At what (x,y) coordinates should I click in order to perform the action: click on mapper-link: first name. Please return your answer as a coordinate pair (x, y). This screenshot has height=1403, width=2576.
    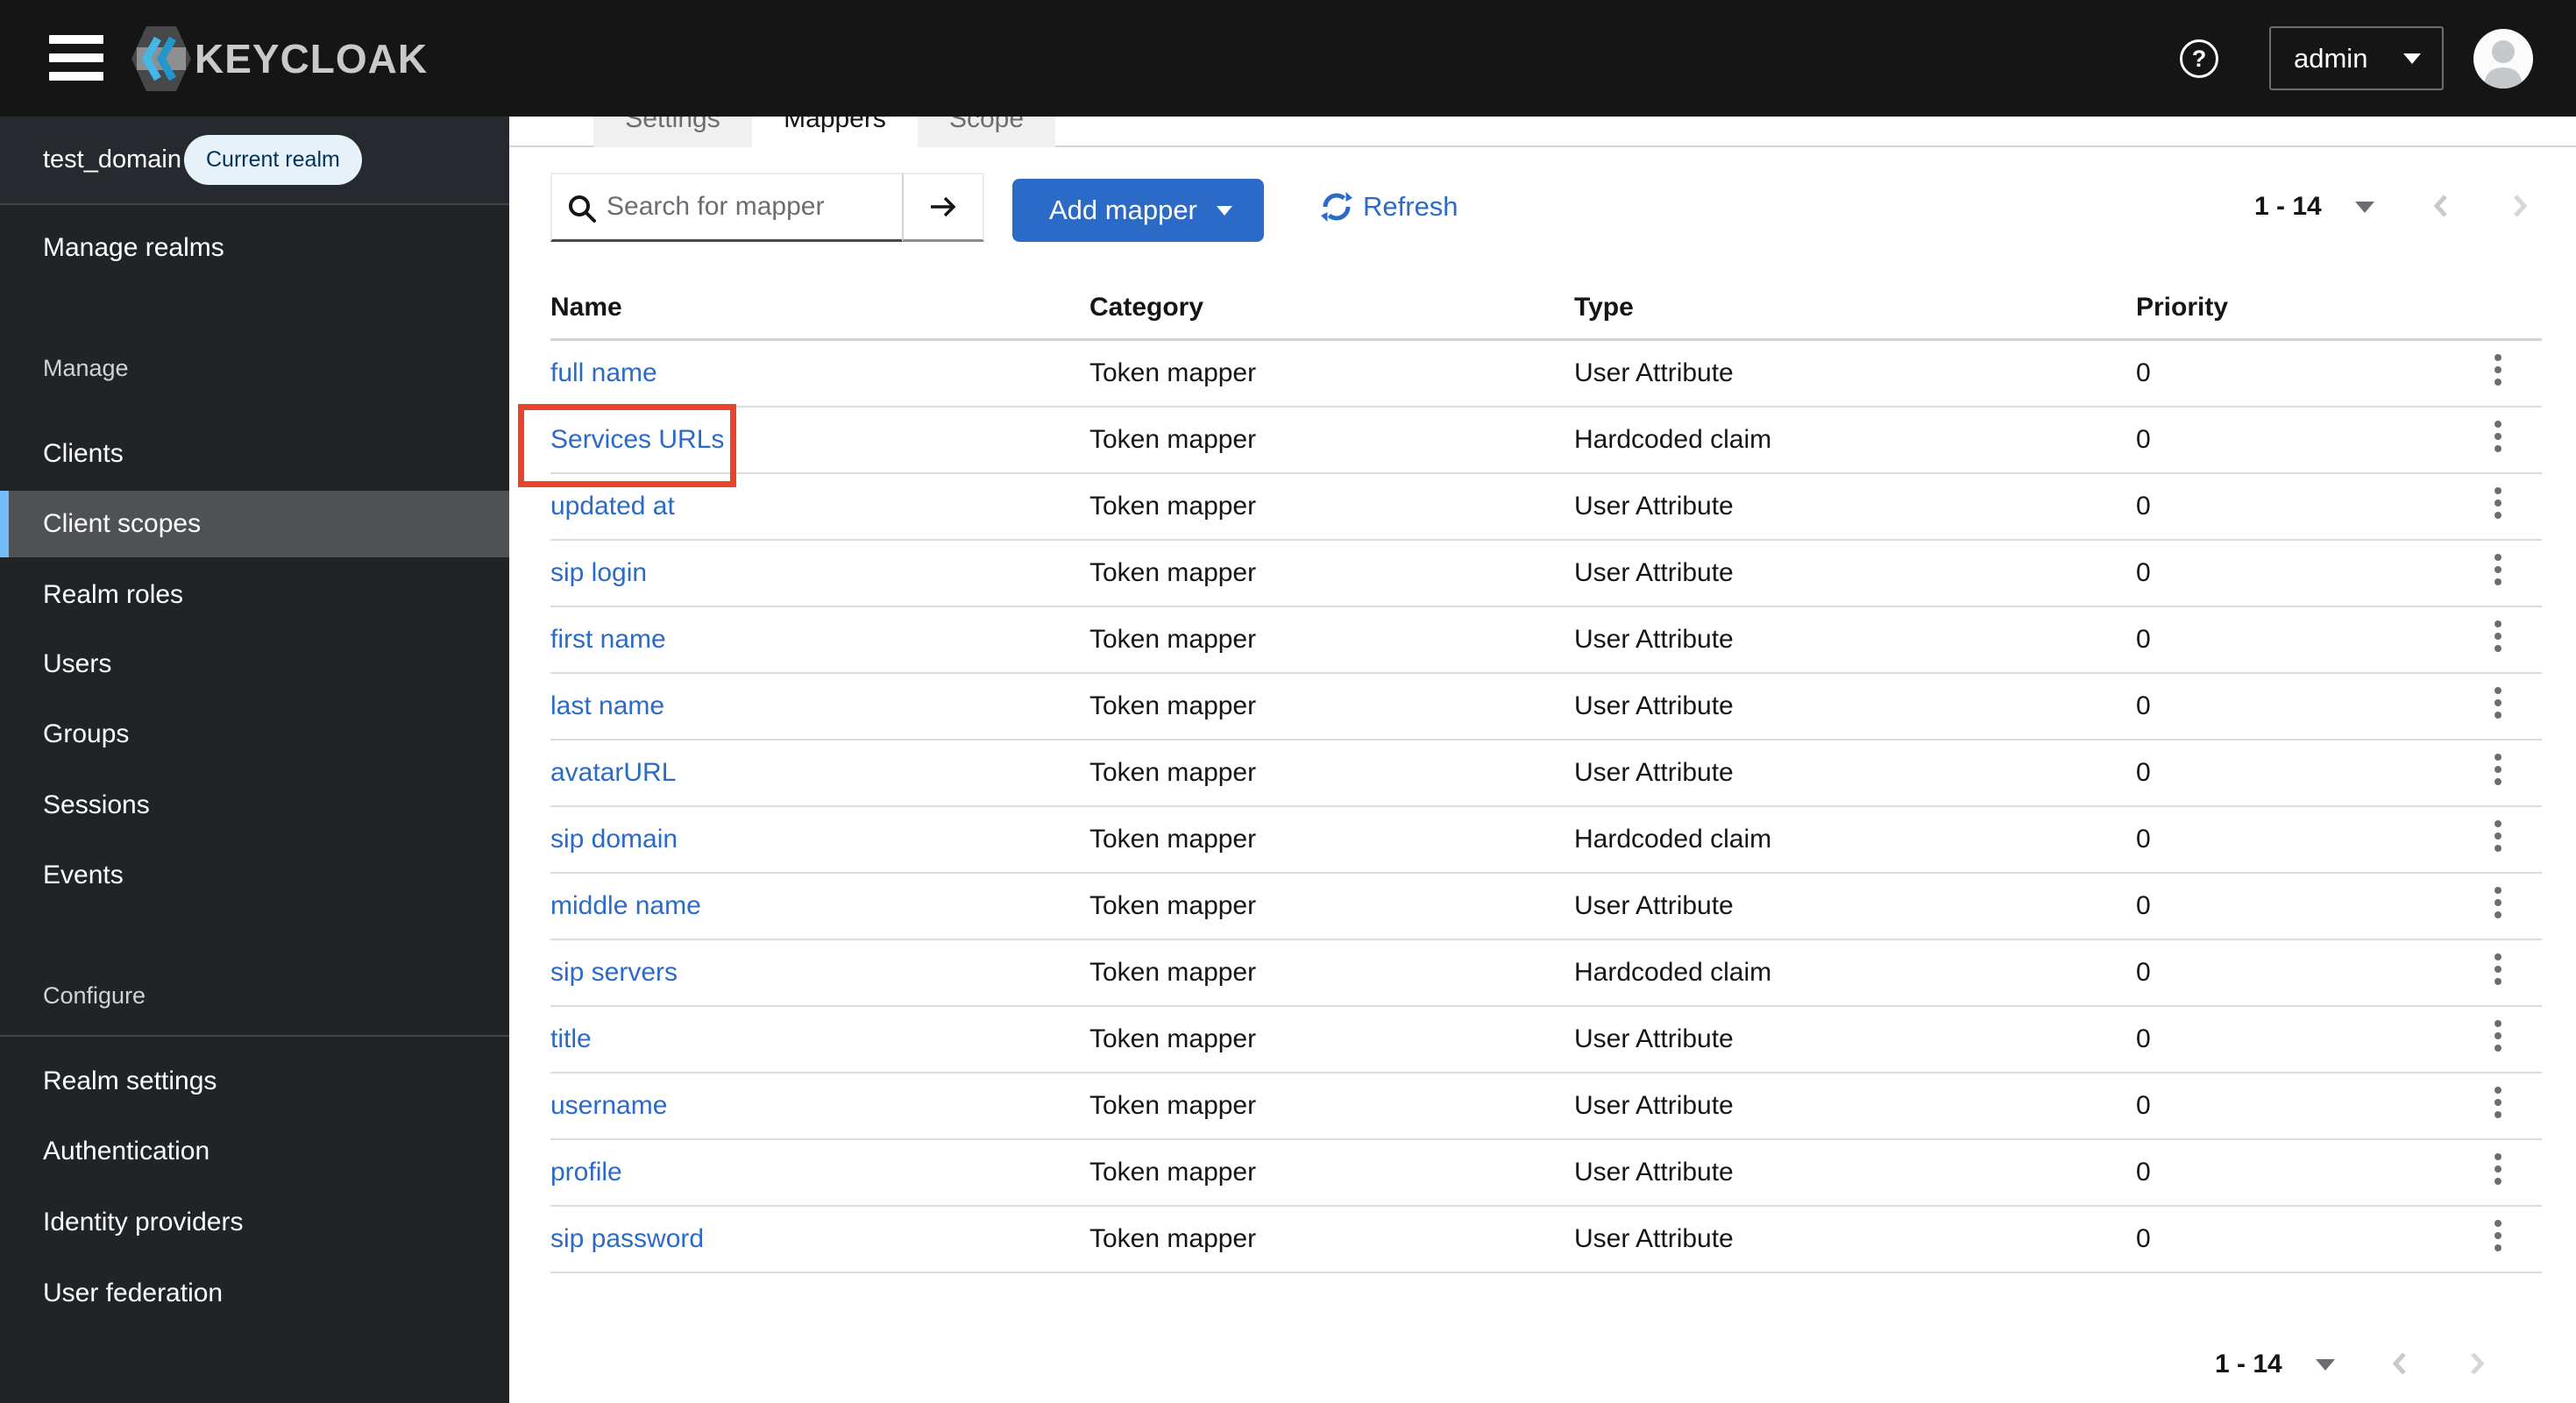
    Looking at the image, I should click on (608, 639).